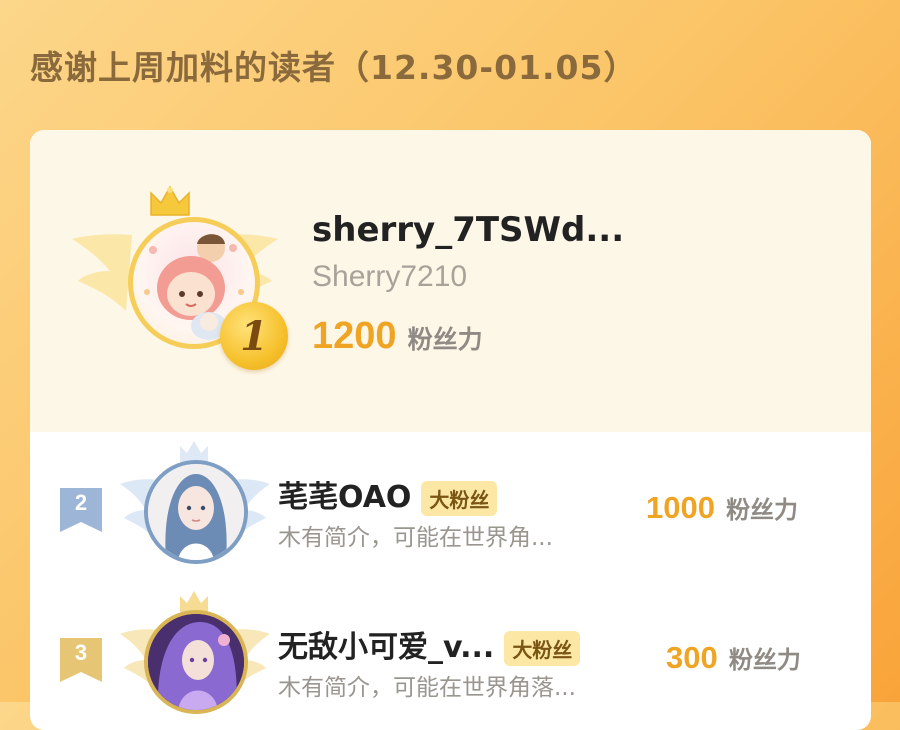  What do you see at coordinates (397, 336) in the screenshot?
I see `fan-power: 1200 粉丝力` at bounding box center [397, 336].